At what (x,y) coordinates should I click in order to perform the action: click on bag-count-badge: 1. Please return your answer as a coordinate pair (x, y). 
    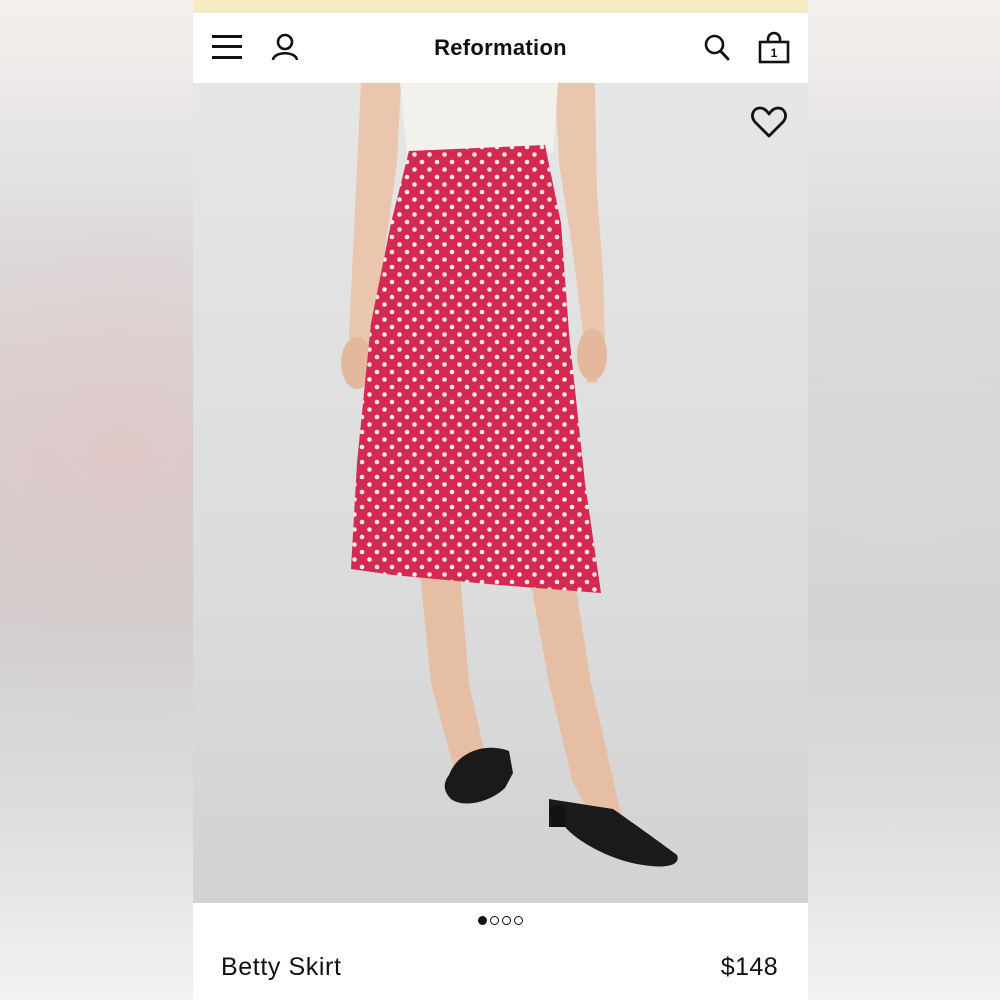
    Looking at the image, I should click on (774, 53).